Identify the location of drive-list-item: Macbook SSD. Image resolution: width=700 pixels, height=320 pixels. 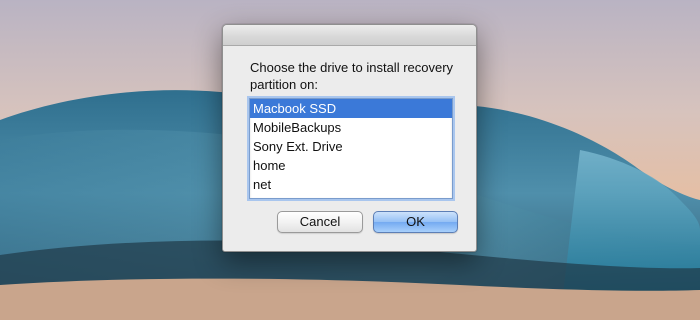
(351, 108).